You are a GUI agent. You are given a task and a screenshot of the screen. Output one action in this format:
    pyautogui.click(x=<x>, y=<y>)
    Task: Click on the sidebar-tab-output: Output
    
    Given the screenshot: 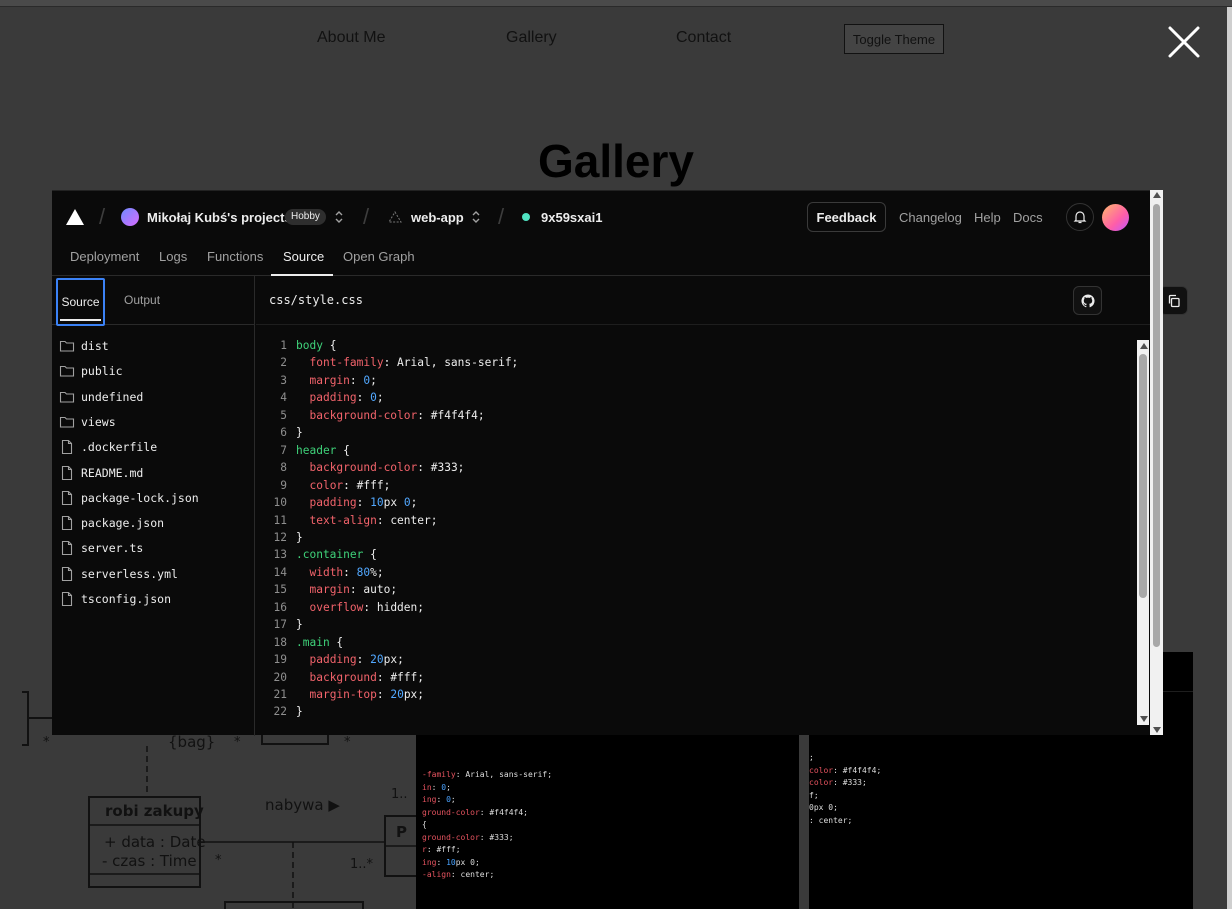 What is the action you would take?
    pyautogui.click(x=142, y=300)
    